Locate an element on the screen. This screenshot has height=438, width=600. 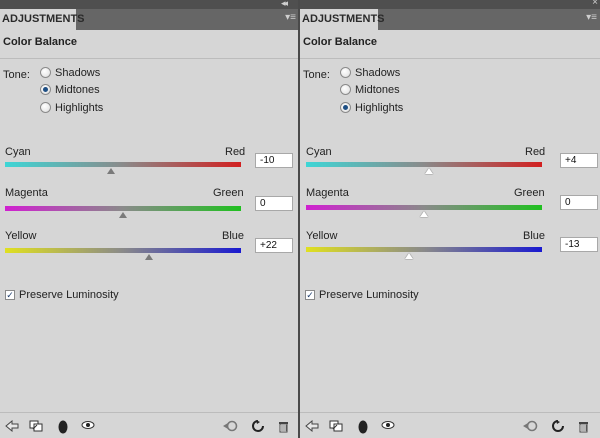
yellow-blue-value-field: -13 is located at coordinates (579, 244).